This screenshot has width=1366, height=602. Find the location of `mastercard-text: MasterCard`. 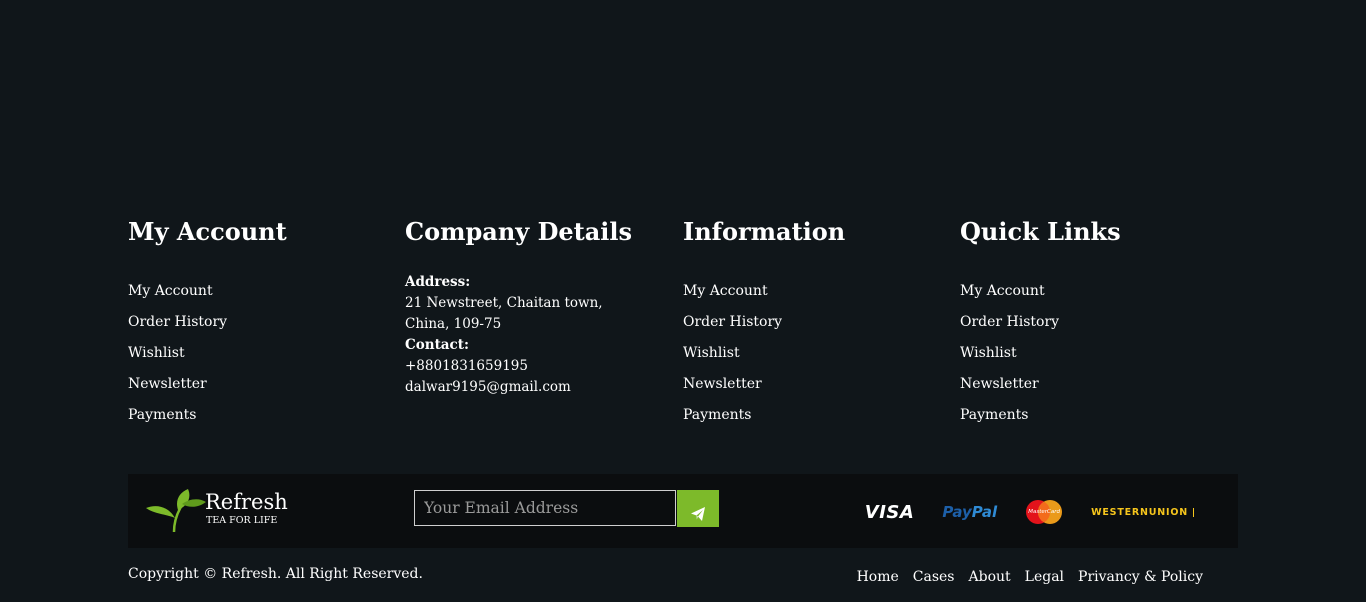

mastercard-text: MasterCard is located at coordinates (1044, 512).